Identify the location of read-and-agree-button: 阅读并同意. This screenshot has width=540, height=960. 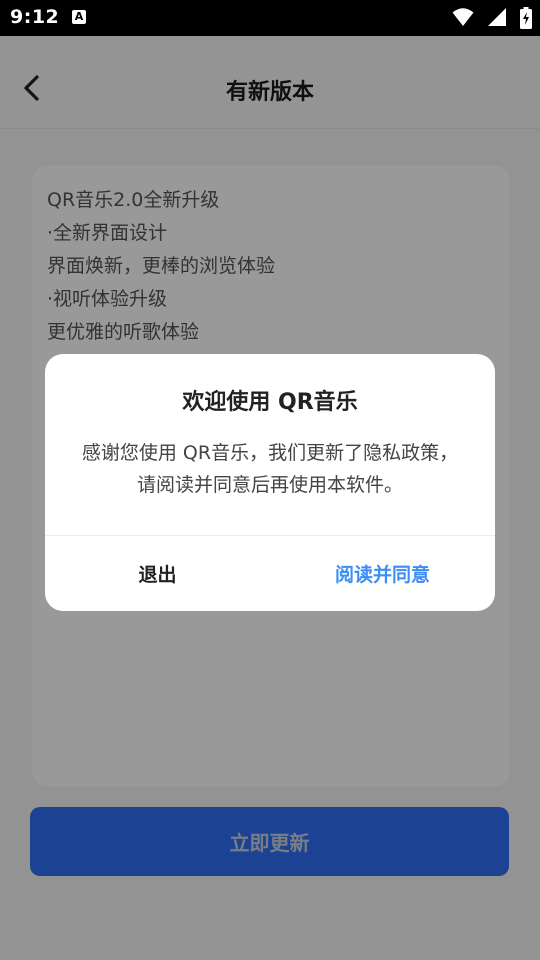
(382, 573).